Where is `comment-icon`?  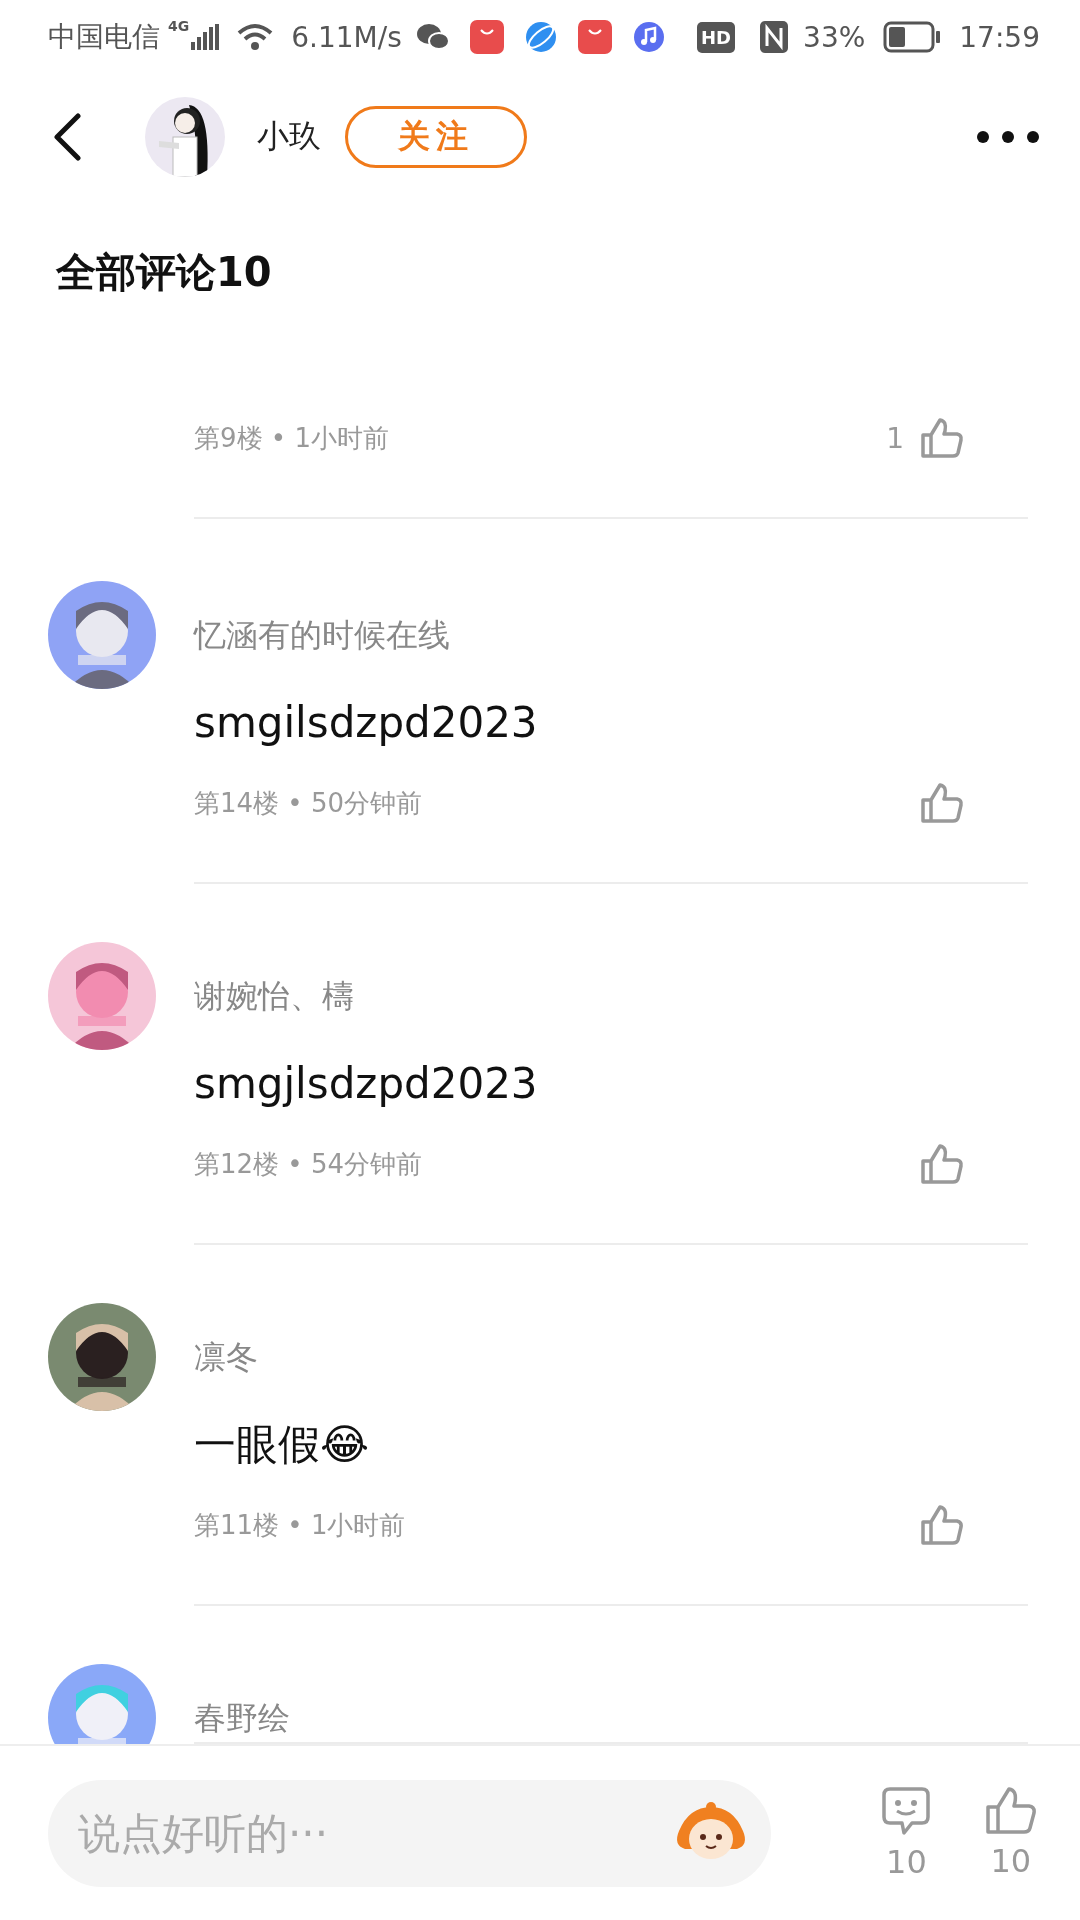 comment-icon is located at coordinates (906, 1811).